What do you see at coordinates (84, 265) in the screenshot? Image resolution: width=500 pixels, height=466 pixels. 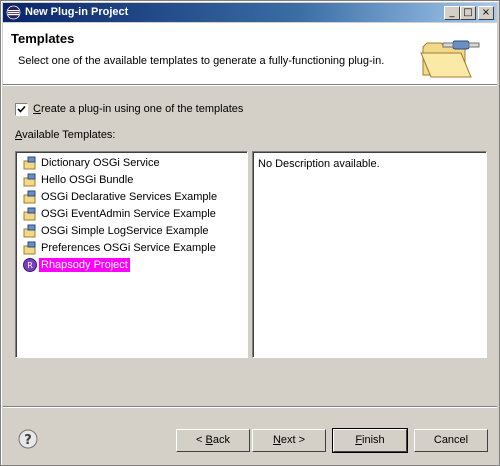 I see `list-item-label: Rhapsody Project` at bounding box center [84, 265].